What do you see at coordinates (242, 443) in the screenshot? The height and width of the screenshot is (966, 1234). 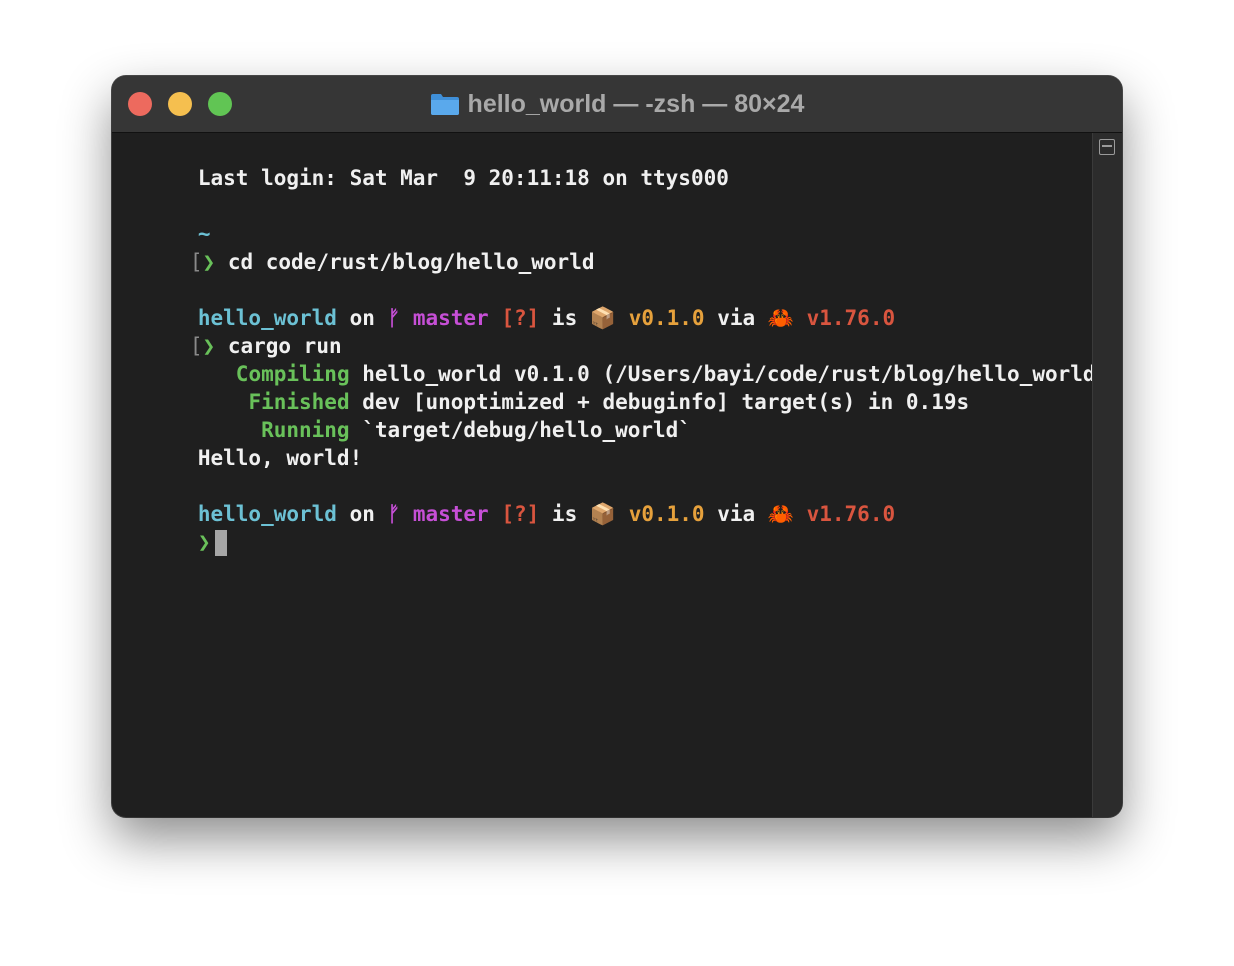 I see `program-output-line: Hello, world!` at bounding box center [242, 443].